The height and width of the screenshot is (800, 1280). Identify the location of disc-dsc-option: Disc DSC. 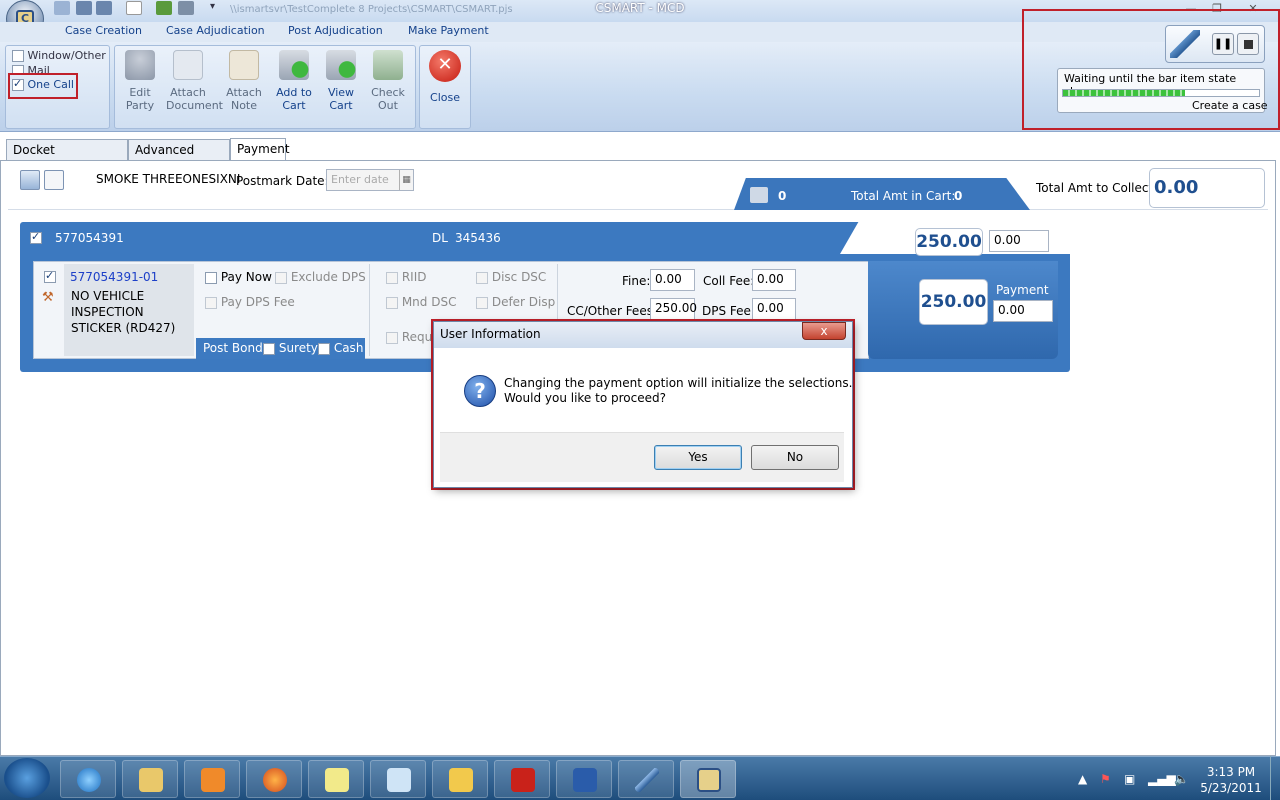
(511, 277).